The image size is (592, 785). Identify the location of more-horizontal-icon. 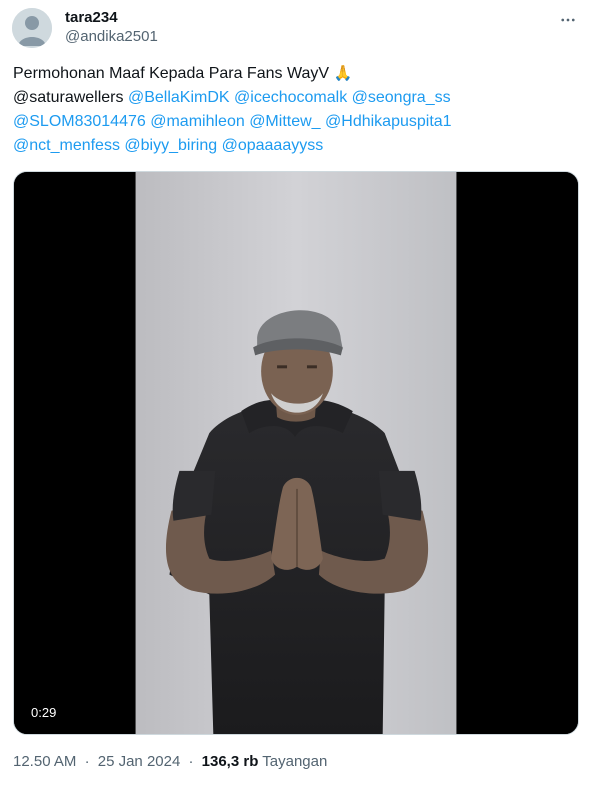
(568, 20).